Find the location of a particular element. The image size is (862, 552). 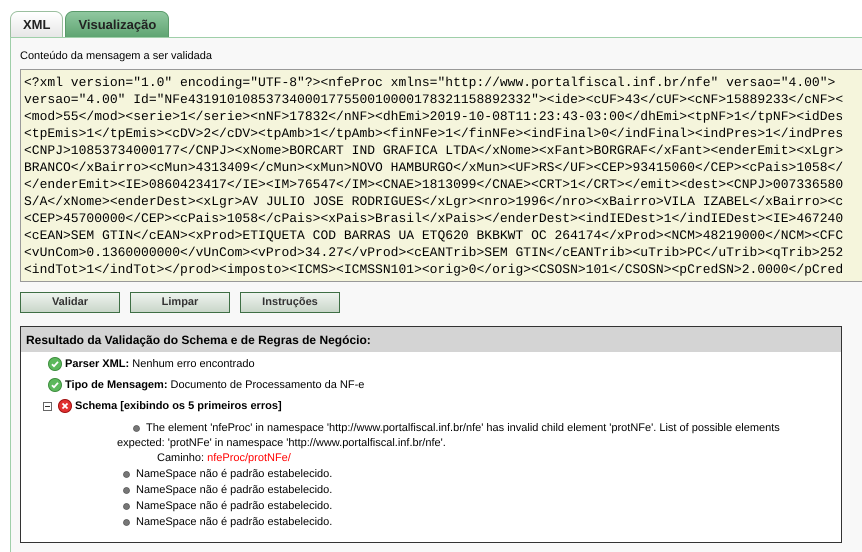

xml-text-line: <CNPJ>10853734000177</CNPJ><xNome>BORCART IND GRAFICA LTDA</xNome><xFant>BORGRAF</xFant><enderEmit><xLgr> is located at coordinates (434, 150).